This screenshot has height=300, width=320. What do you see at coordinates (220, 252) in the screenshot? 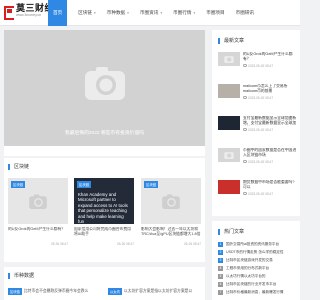
I see `rank-badge: 2` at bounding box center [220, 252].